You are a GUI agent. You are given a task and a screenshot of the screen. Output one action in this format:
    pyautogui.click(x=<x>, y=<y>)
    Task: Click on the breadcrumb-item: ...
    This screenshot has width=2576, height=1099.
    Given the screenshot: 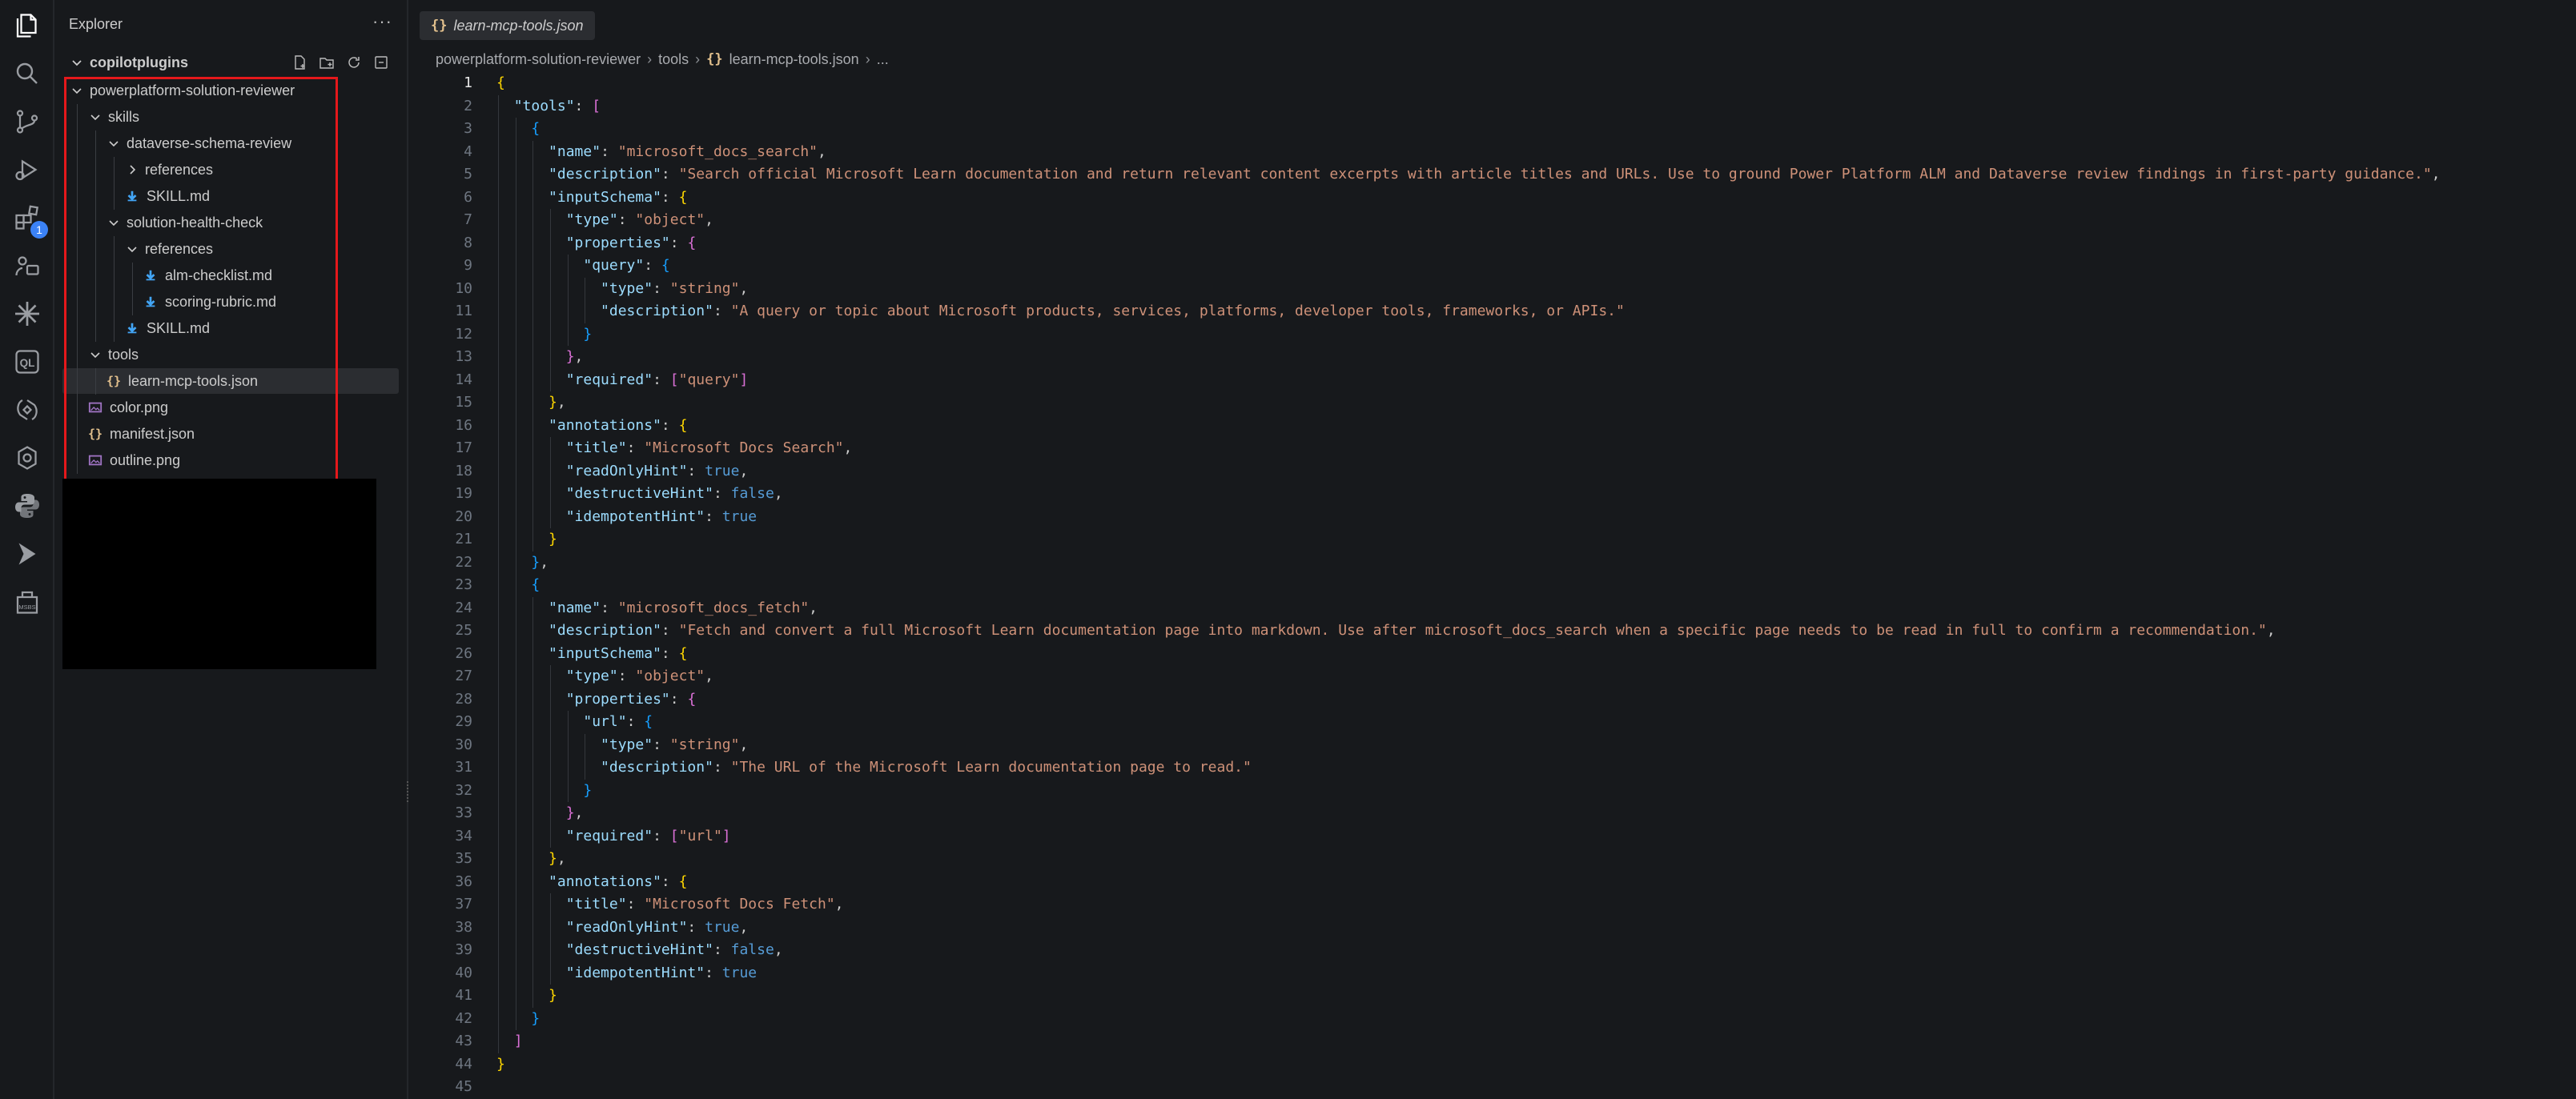 What is the action you would take?
    pyautogui.click(x=883, y=60)
    